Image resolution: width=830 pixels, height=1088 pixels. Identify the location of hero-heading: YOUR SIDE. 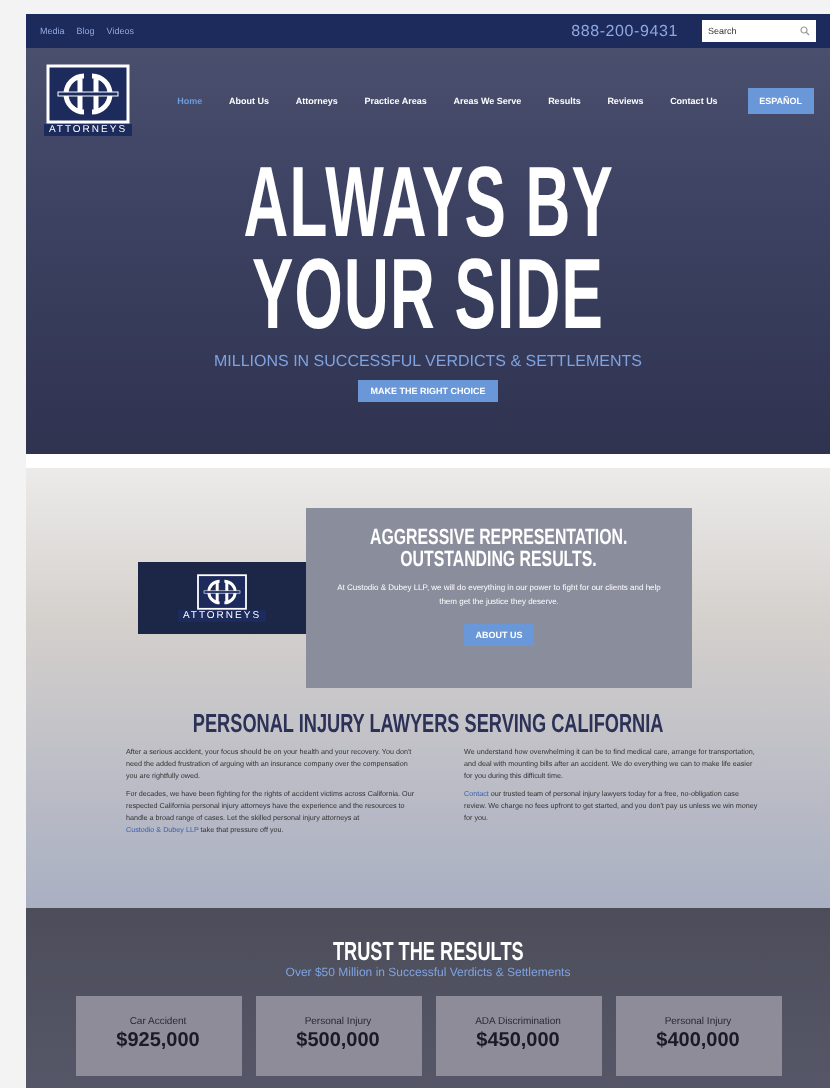
(428, 294).